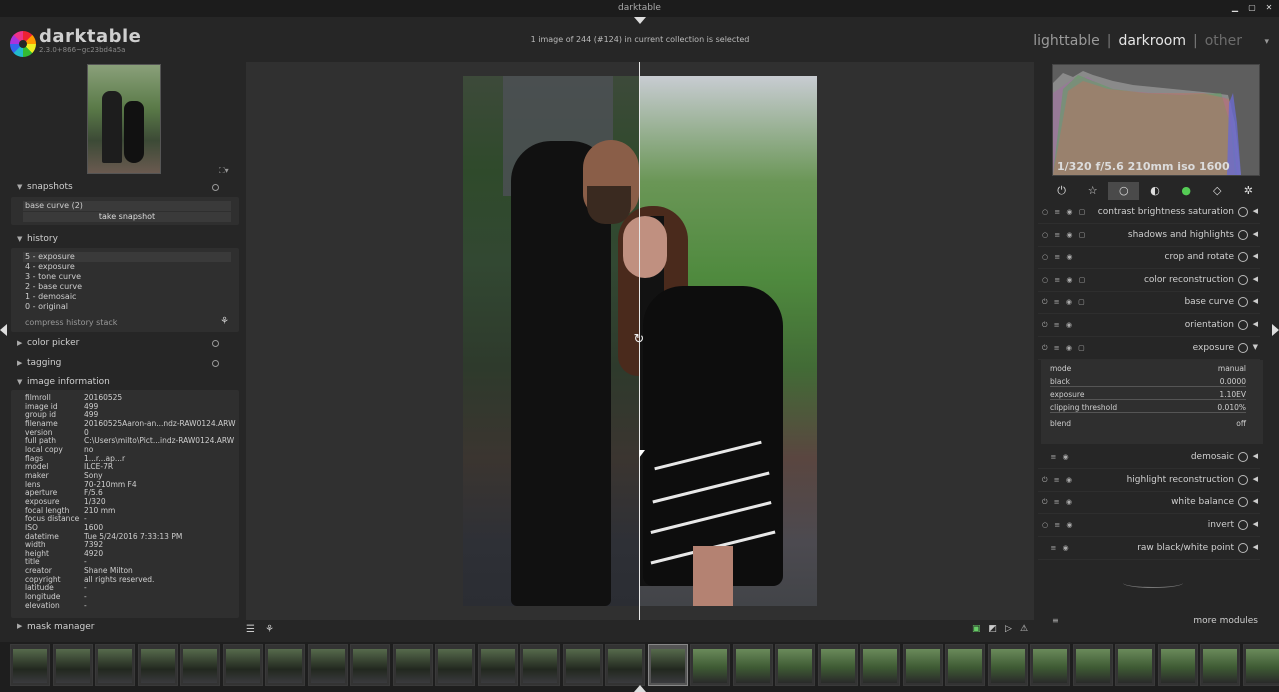 The height and width of the screenshot is (692, 1279). What do you see at coordinates (1149, 236) in the screenshot?
I see `module-shadows-and-highlights: ○ ≡ ◉ ▢ shadows and highlights ◀` at bounding box center [1149, 236].